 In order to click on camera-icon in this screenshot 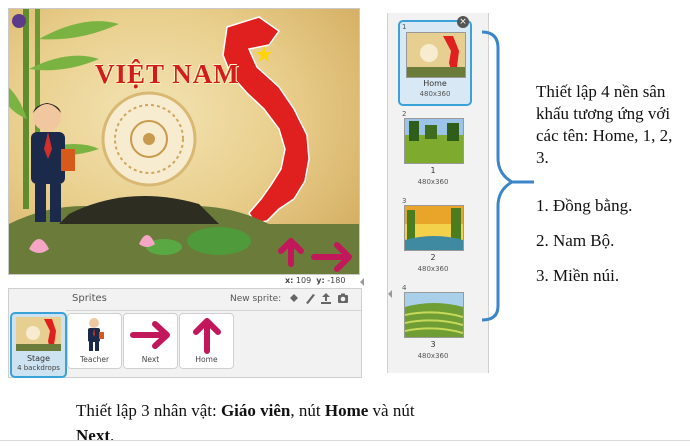, I will do `click(343, 298)`.